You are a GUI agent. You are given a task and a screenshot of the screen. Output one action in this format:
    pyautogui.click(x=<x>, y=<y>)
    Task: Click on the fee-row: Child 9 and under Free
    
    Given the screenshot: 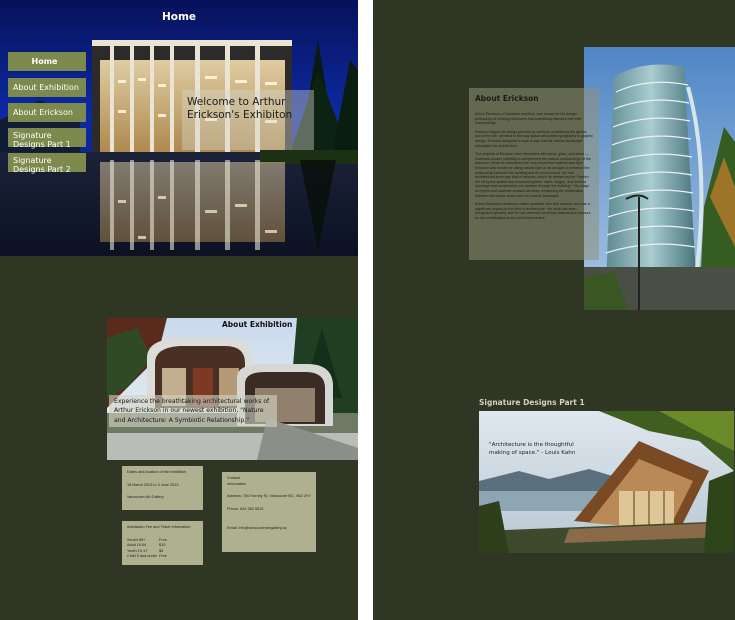 What is the action you would take?
    pyautogui.click(x=147, y=556)
    